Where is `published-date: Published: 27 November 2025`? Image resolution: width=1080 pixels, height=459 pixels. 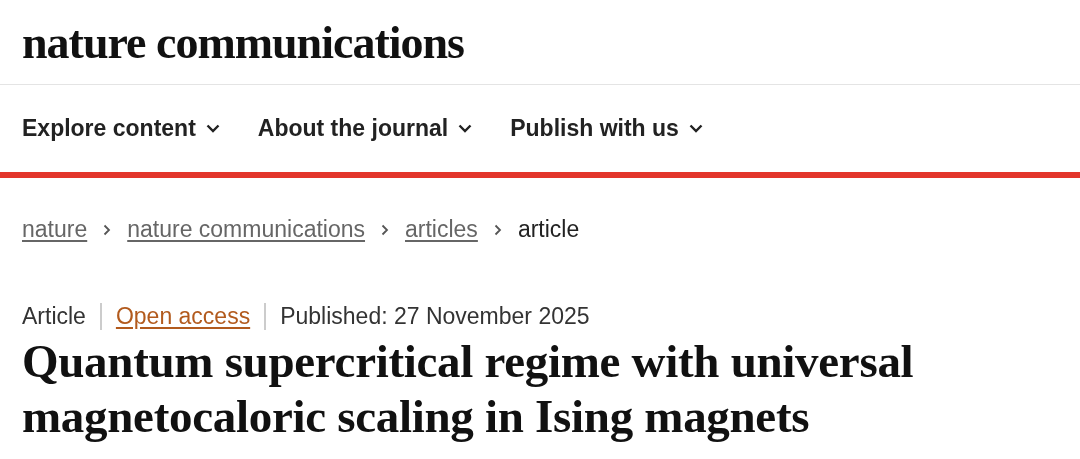
published-date: Published: 27 November 2025 is located at coordinates (427, 316).